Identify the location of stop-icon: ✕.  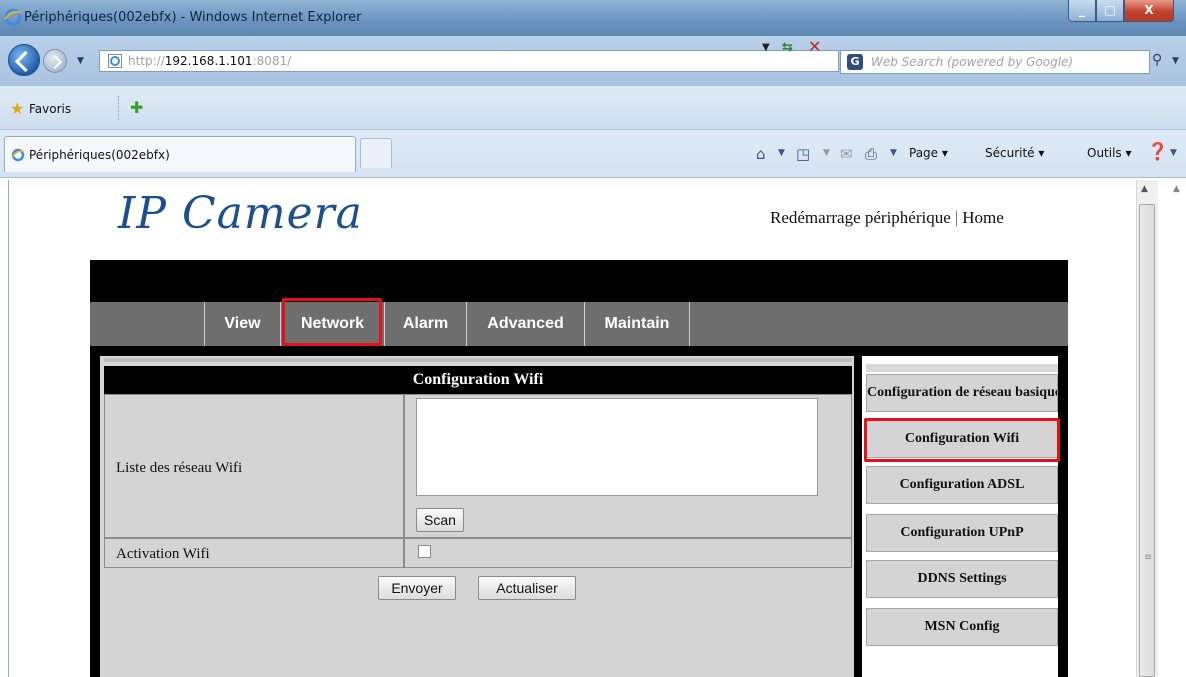
(817, 47).